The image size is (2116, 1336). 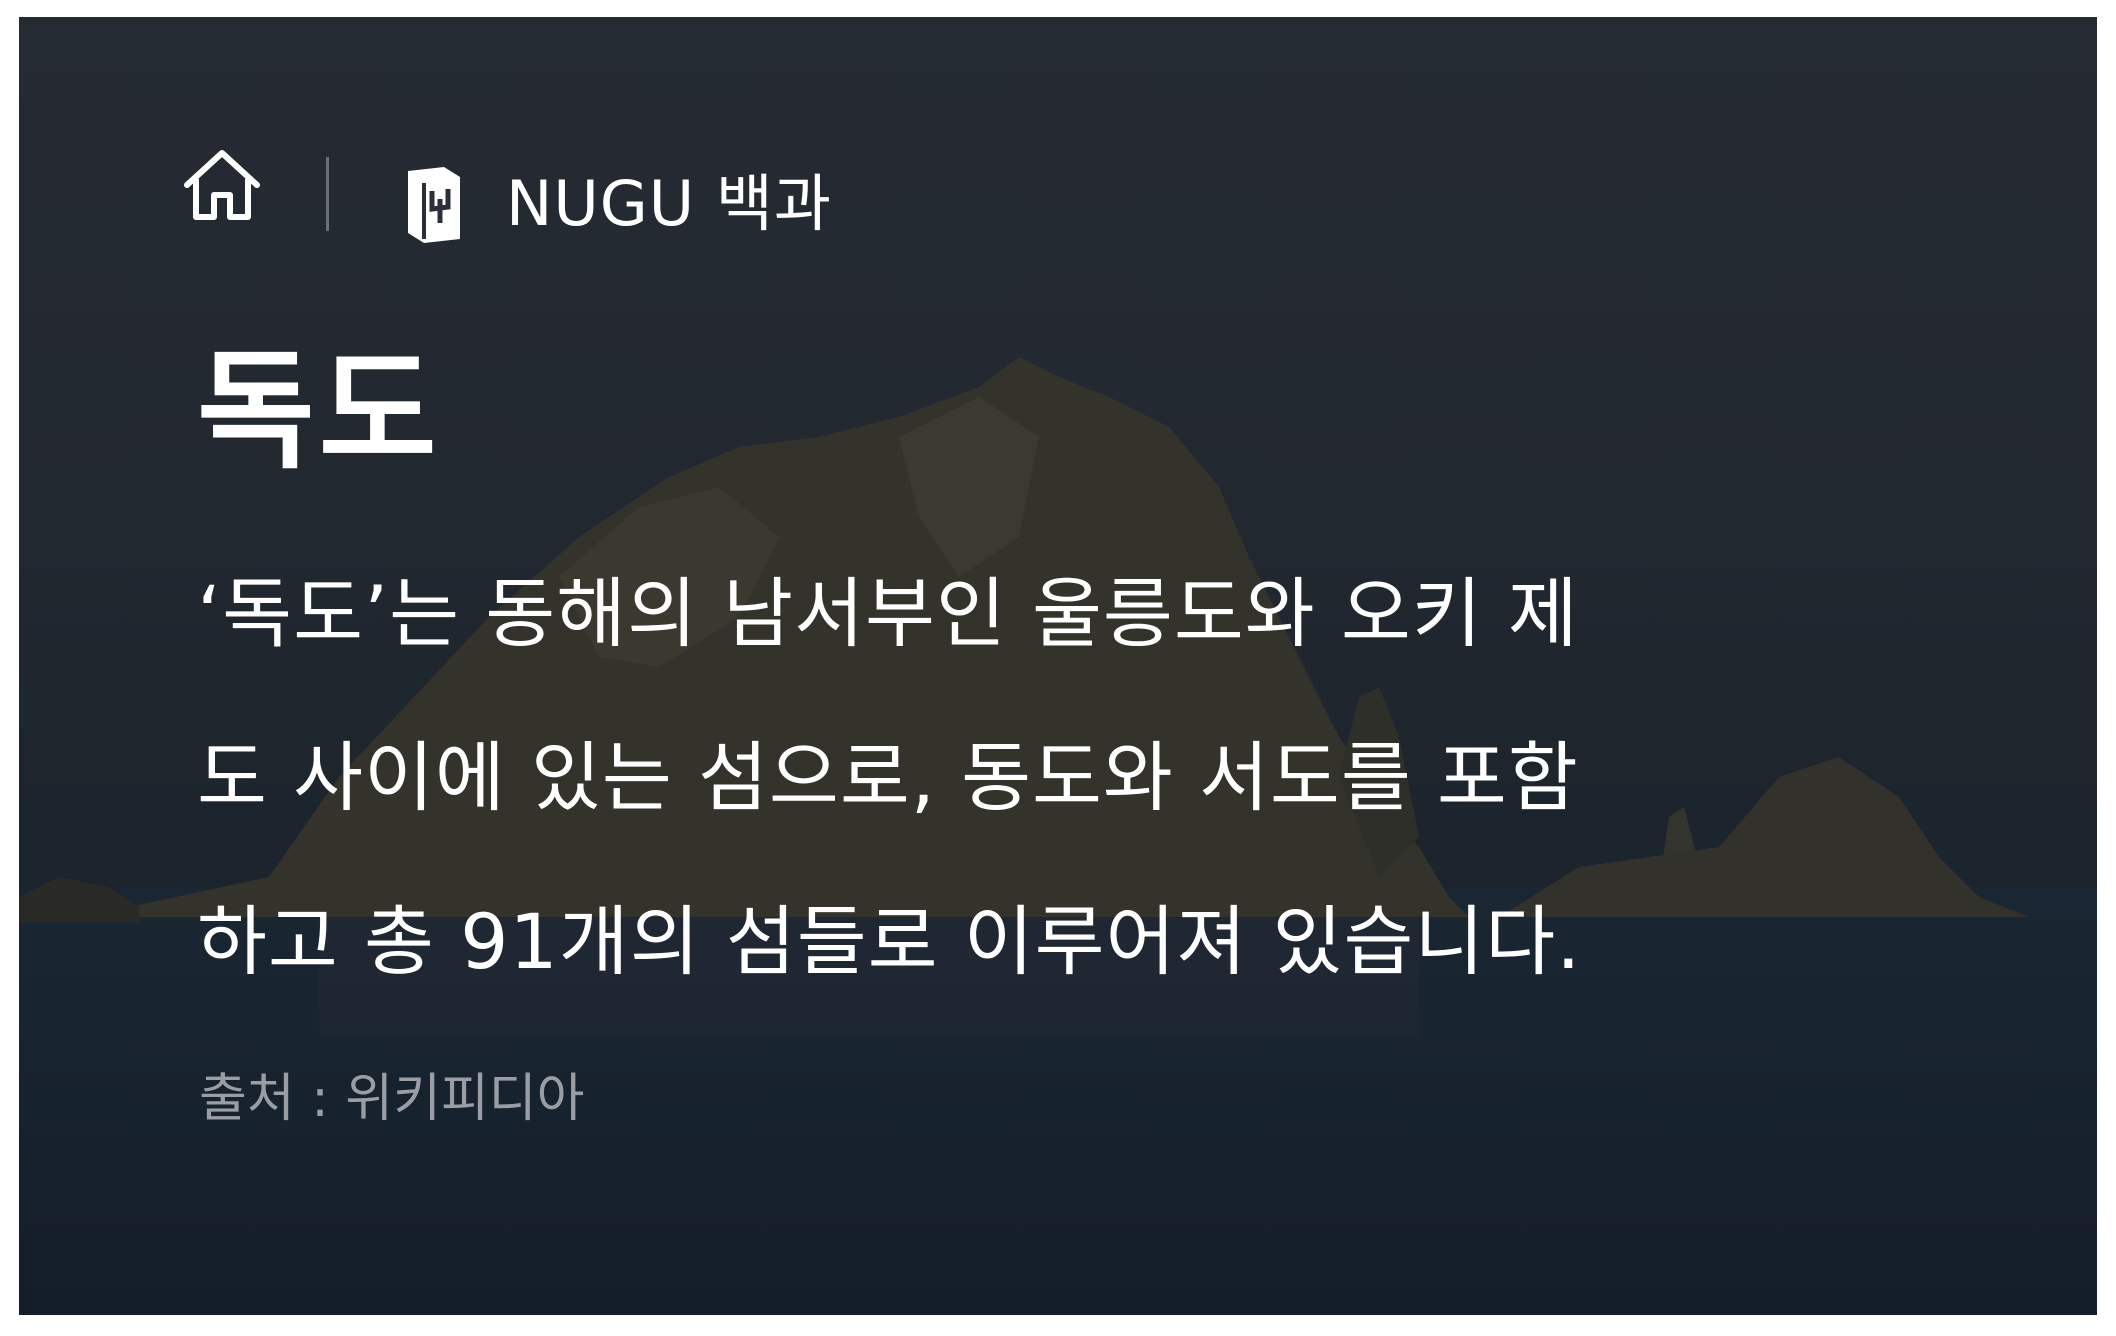 What do you see at coordinates (319, 411) in the screenshot?
I see `article-title: 독도` at bounding box center [319, 411].